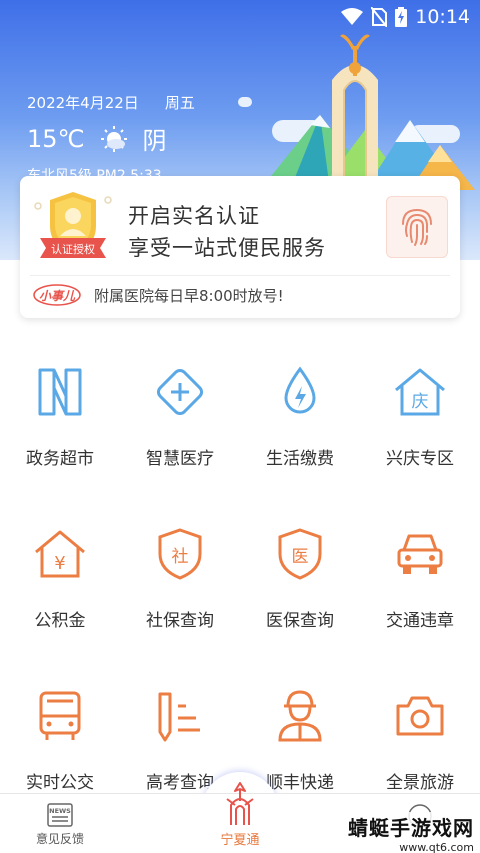 This screenshot has width=480, height=853. What do you see at coordinates (300, 459) in the screenshot?
I see `service-label: 生活缴费` at bounding box center [300, 459].